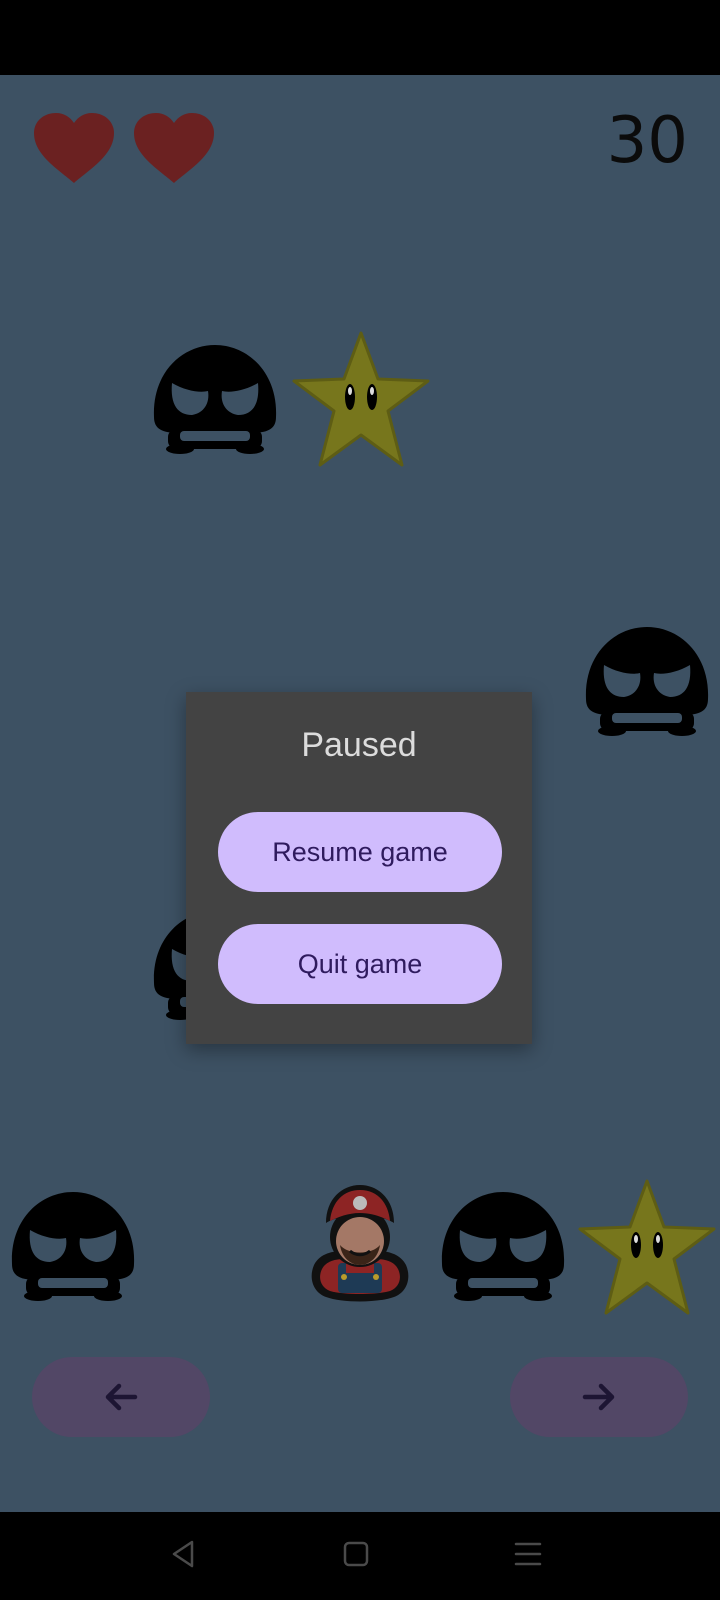 The height and width of the screenshot is (1600, 720). I want to click on system-nav-bar, so click(360, 1556).